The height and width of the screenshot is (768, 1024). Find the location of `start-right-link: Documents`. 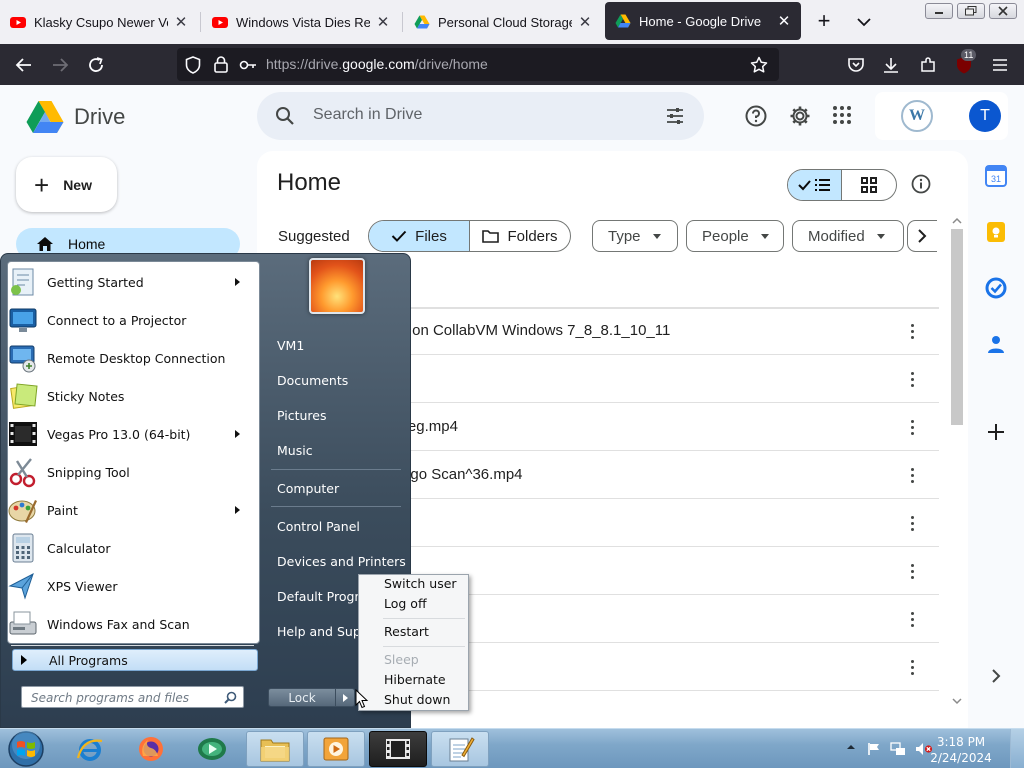

start-right-link: Documents is located at coordinates (312, 380).